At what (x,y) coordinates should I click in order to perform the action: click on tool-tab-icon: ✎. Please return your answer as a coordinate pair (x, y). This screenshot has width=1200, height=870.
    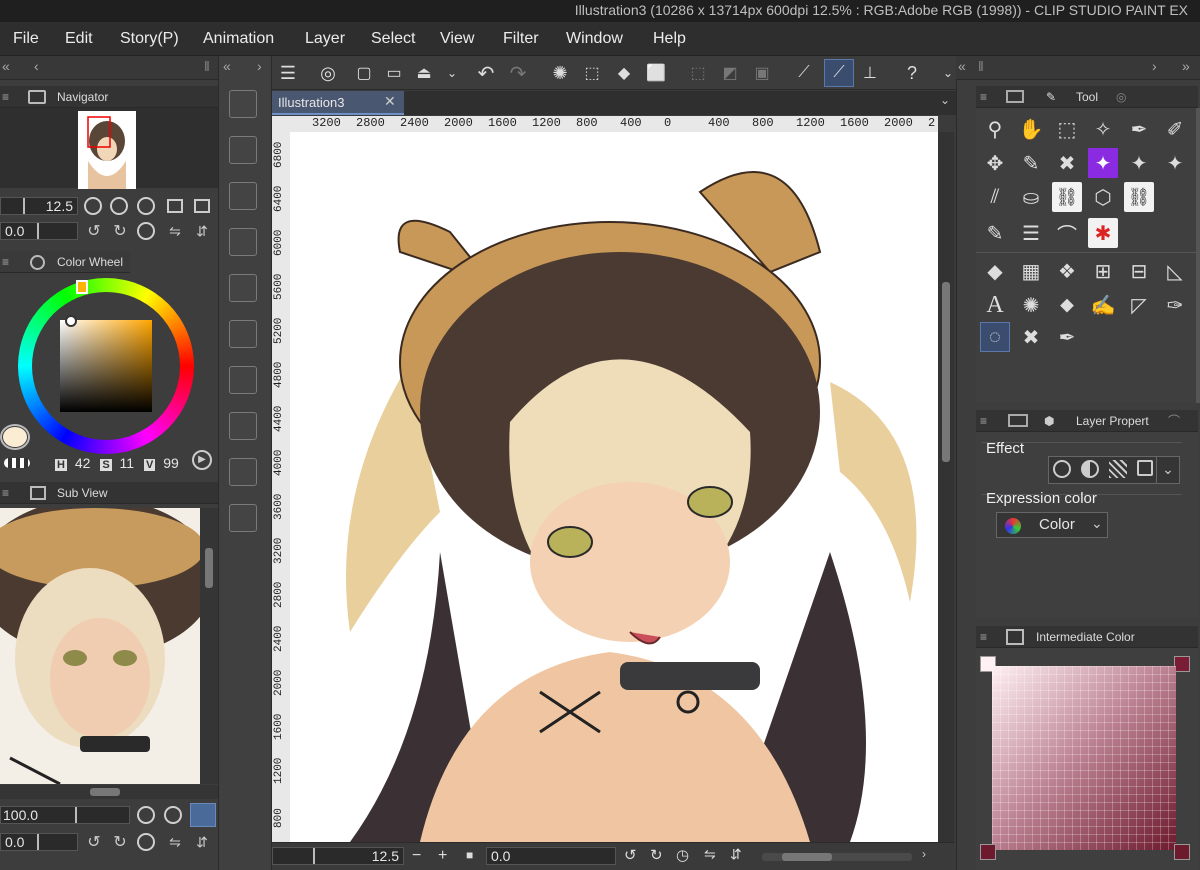
    Looking at the image, I should click on (1051, 97).